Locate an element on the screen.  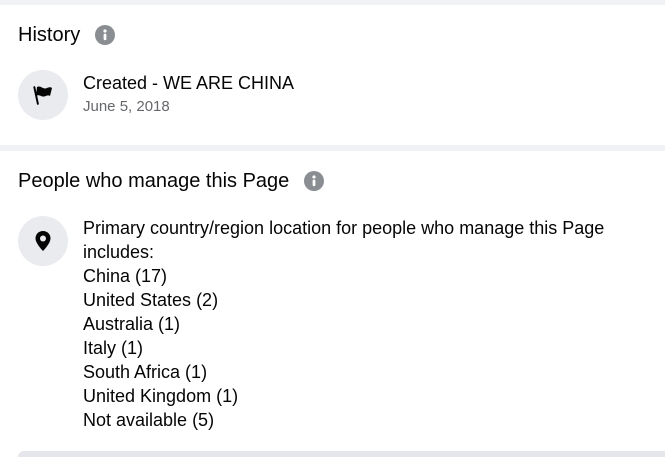
country-list-item: Australia (1) is located at coordinates (132, 324).